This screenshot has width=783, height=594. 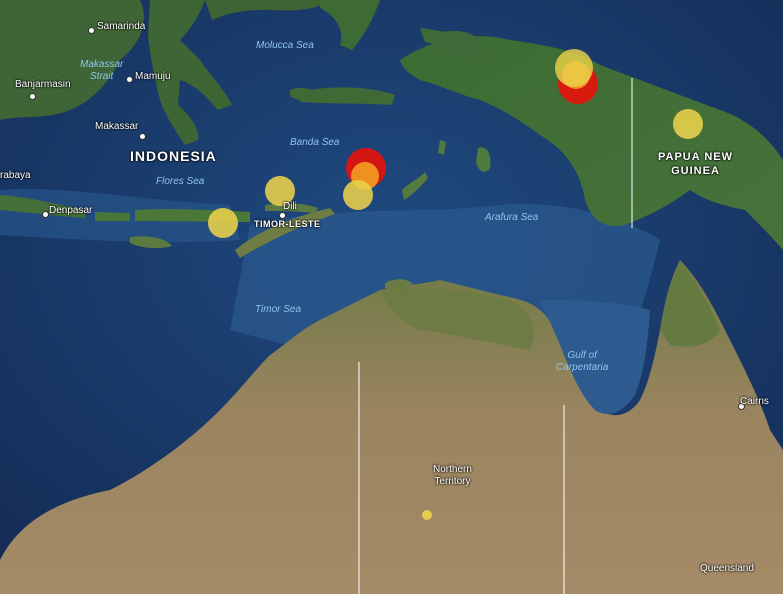 What do you see at coordinates (45, 214) in the screenshot?
I see `city-dot-denpasar` at bounding box center [45, 214].